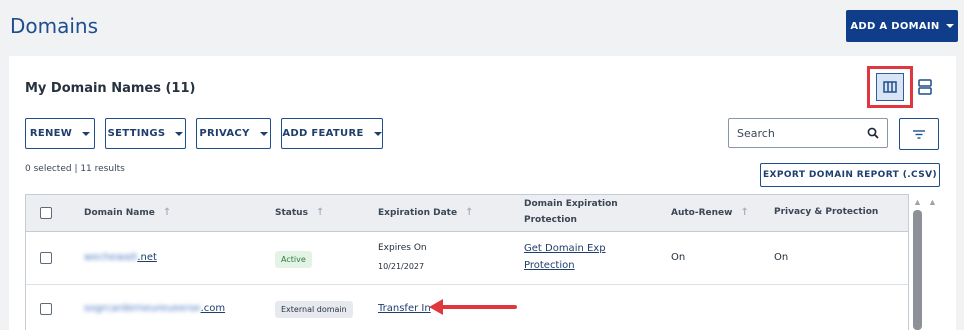  I want to click on add-feature-dropdown: ADD FEATURE, so click(332, 133).